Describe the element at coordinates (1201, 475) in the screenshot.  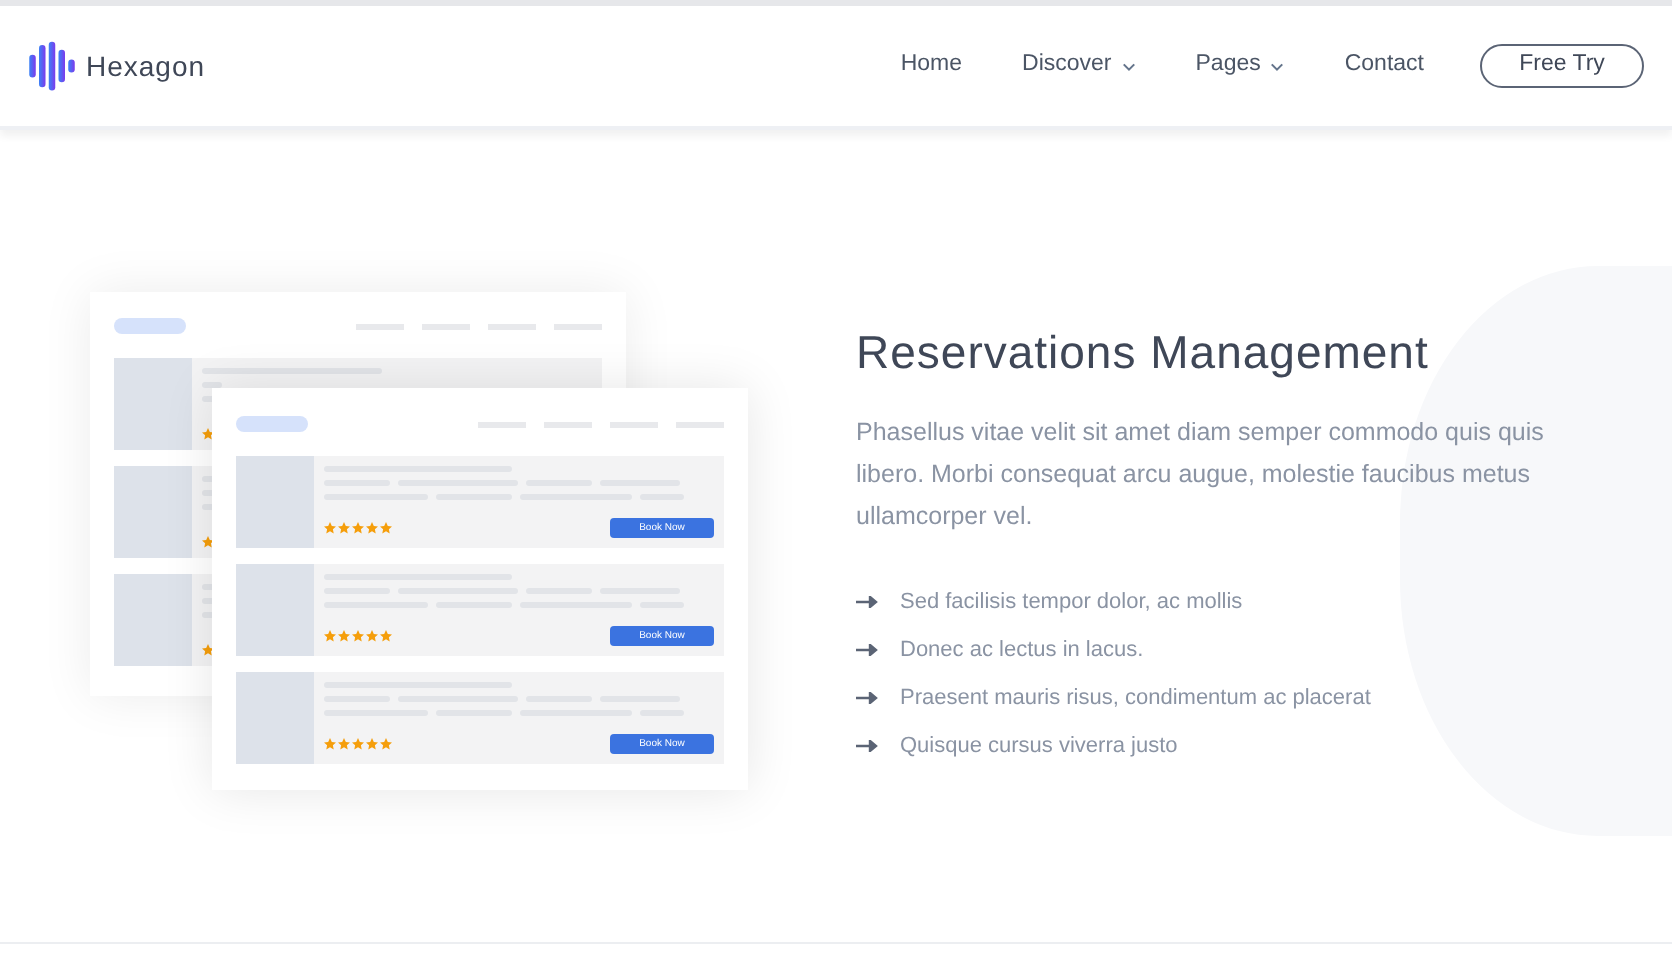
I see `section-description: Phasellus vitae velit sit amet diam semper commodo quis quis libero. Morbi consequat arcu augue, molestie faucibus metus ullamcorper vel.` at that location.